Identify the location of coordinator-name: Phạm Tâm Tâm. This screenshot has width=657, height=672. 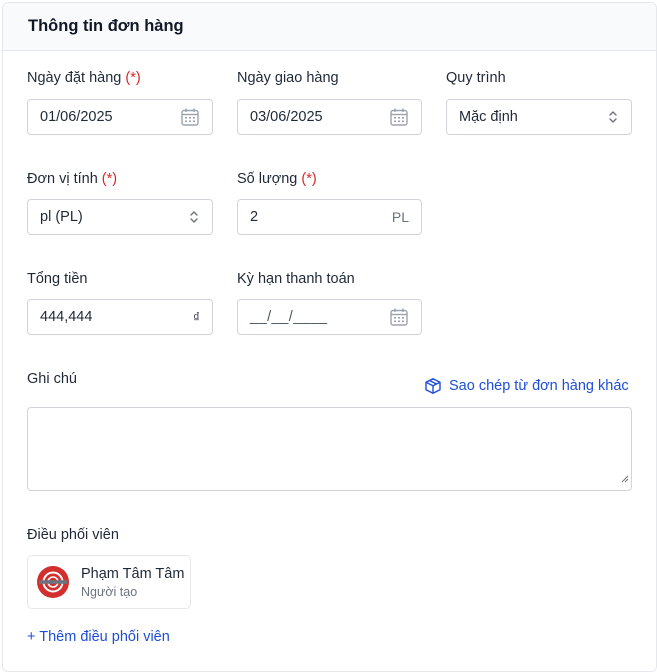
(133, 573).